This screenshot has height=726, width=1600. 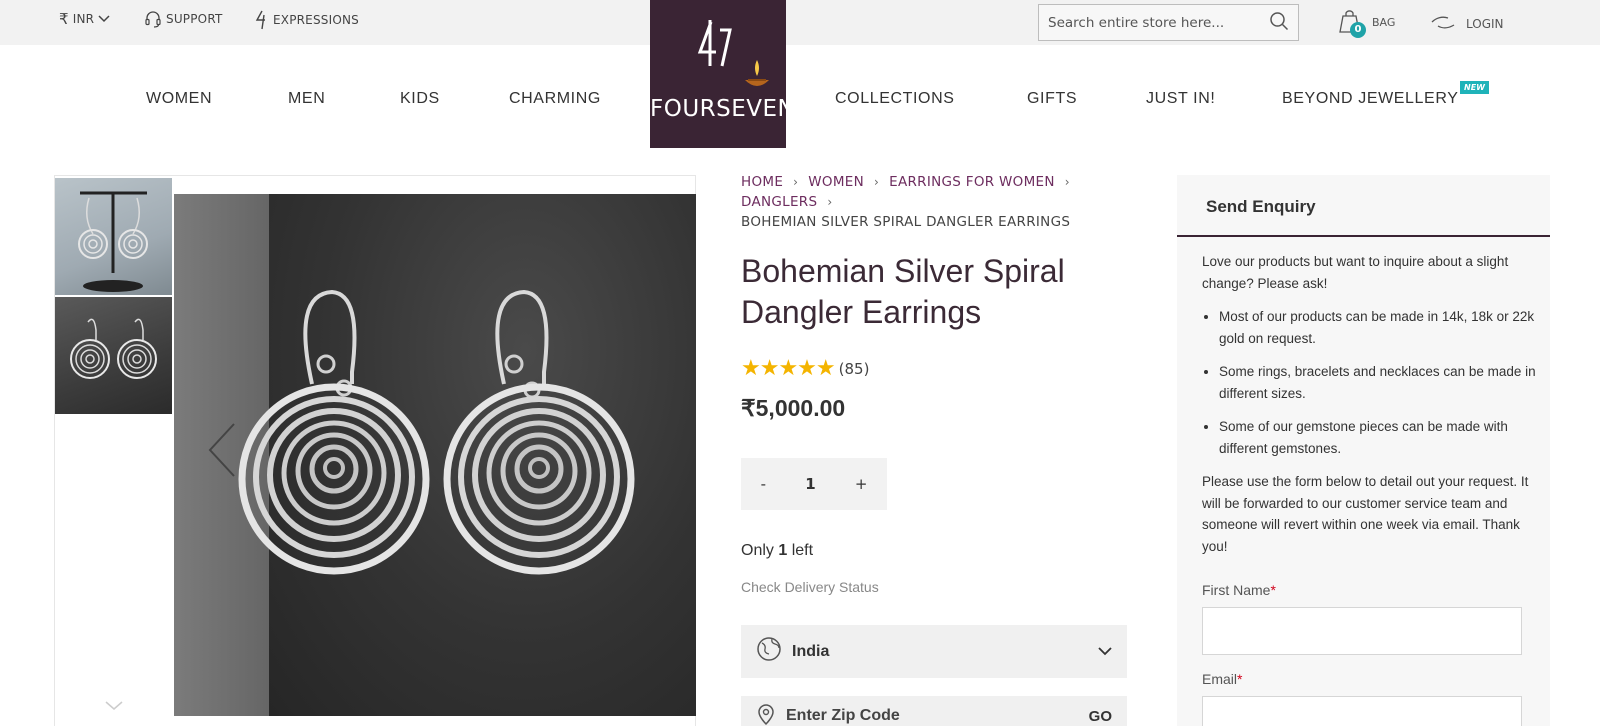 What do you see at coordinates (733, 53) in the screenshot?
I see `logo-mark-icon` at bounding box center [733, 53].